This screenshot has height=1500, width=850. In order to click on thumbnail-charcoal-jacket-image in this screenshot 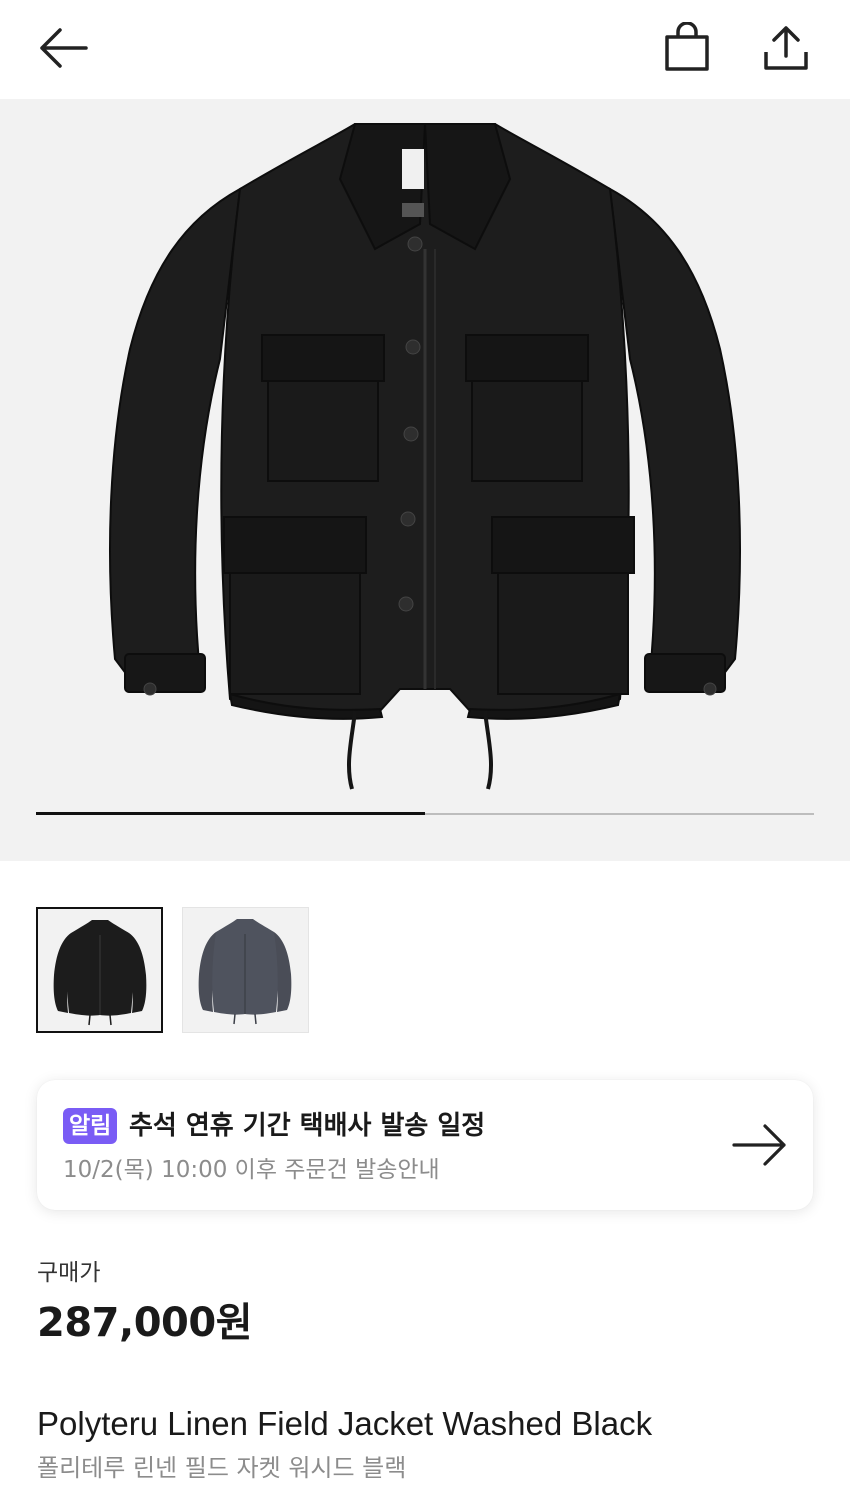, I will do `click(245, 972)`.